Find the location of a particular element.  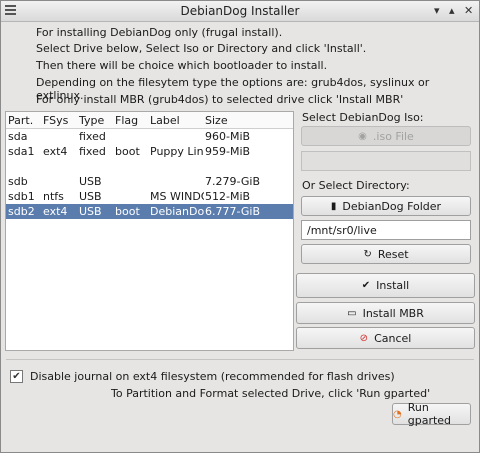

cell-part: sdb is located at coordinates (18, 181).